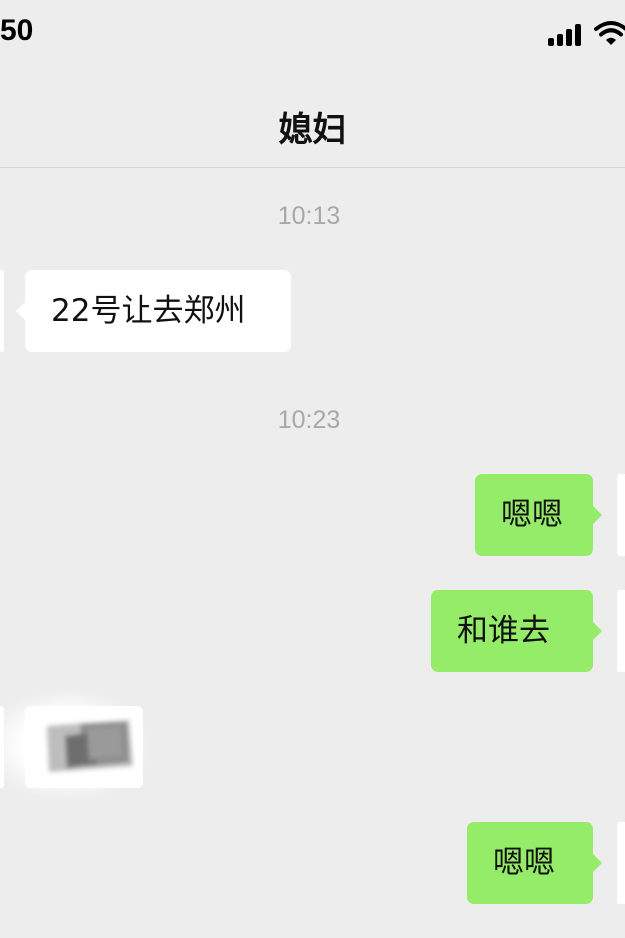 The width and height of the screenshot is (625, 938). What do you see at coordinates (312, 130) in the screenshot?
I see `contact-name-title: 媳妇` at bounding box center [312, 130].